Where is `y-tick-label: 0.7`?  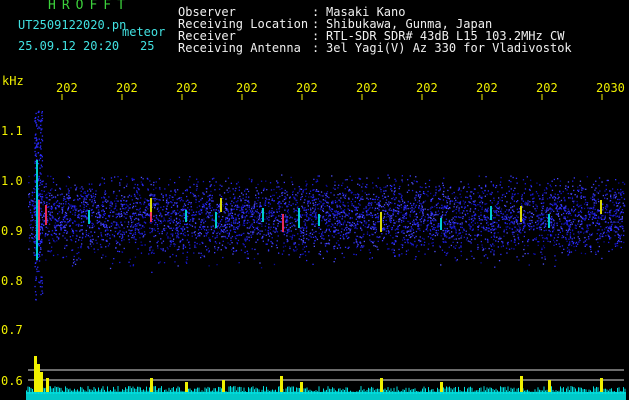 y-tick-label: 0.7 is located at coordinates (12, 330).